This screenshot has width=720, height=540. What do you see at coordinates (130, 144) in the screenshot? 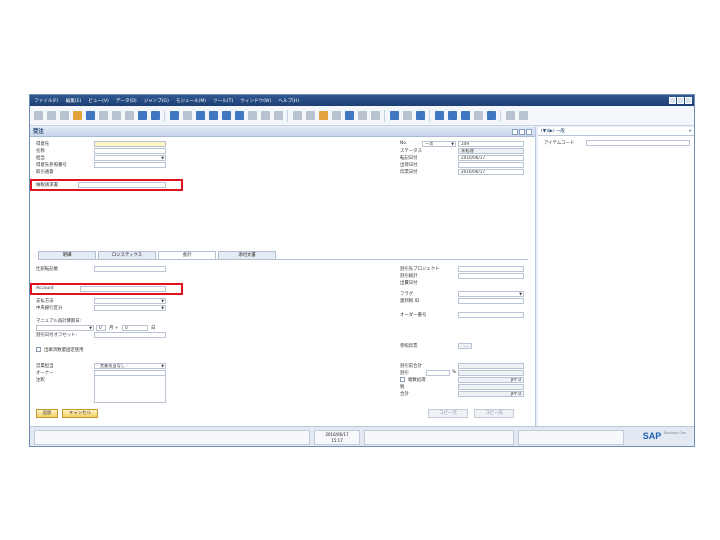
I see `customer-field` at bounding box center [130, 144].